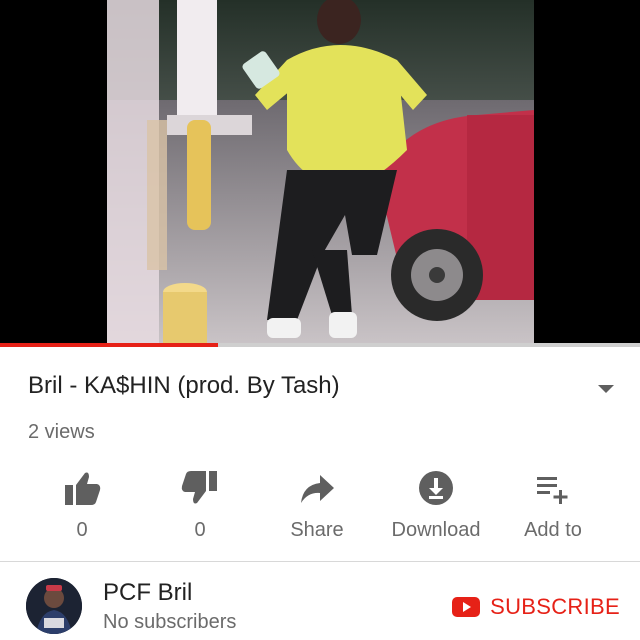 The width and height of the screenshot is (640, 640). Describe the element at coordinates (147, 593) in the screenshot. I see `channel-name: PCF Bril` at that location.